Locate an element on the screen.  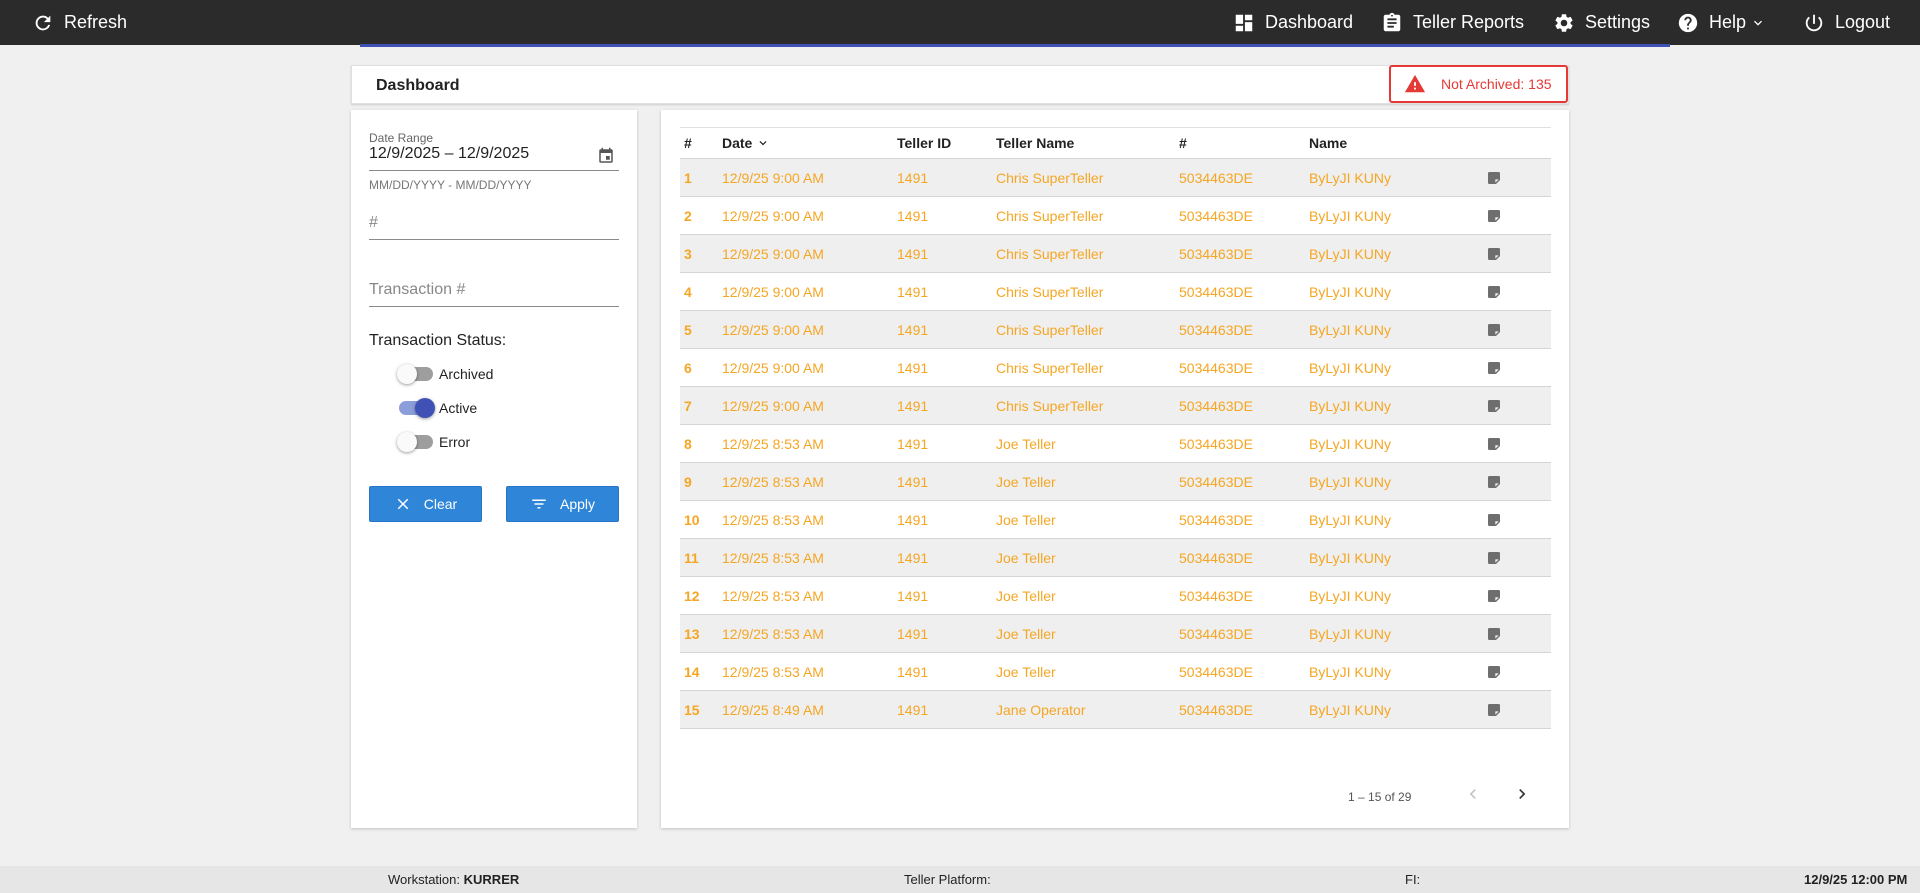
error-toggle: Error is located at coordinates (433, 442).